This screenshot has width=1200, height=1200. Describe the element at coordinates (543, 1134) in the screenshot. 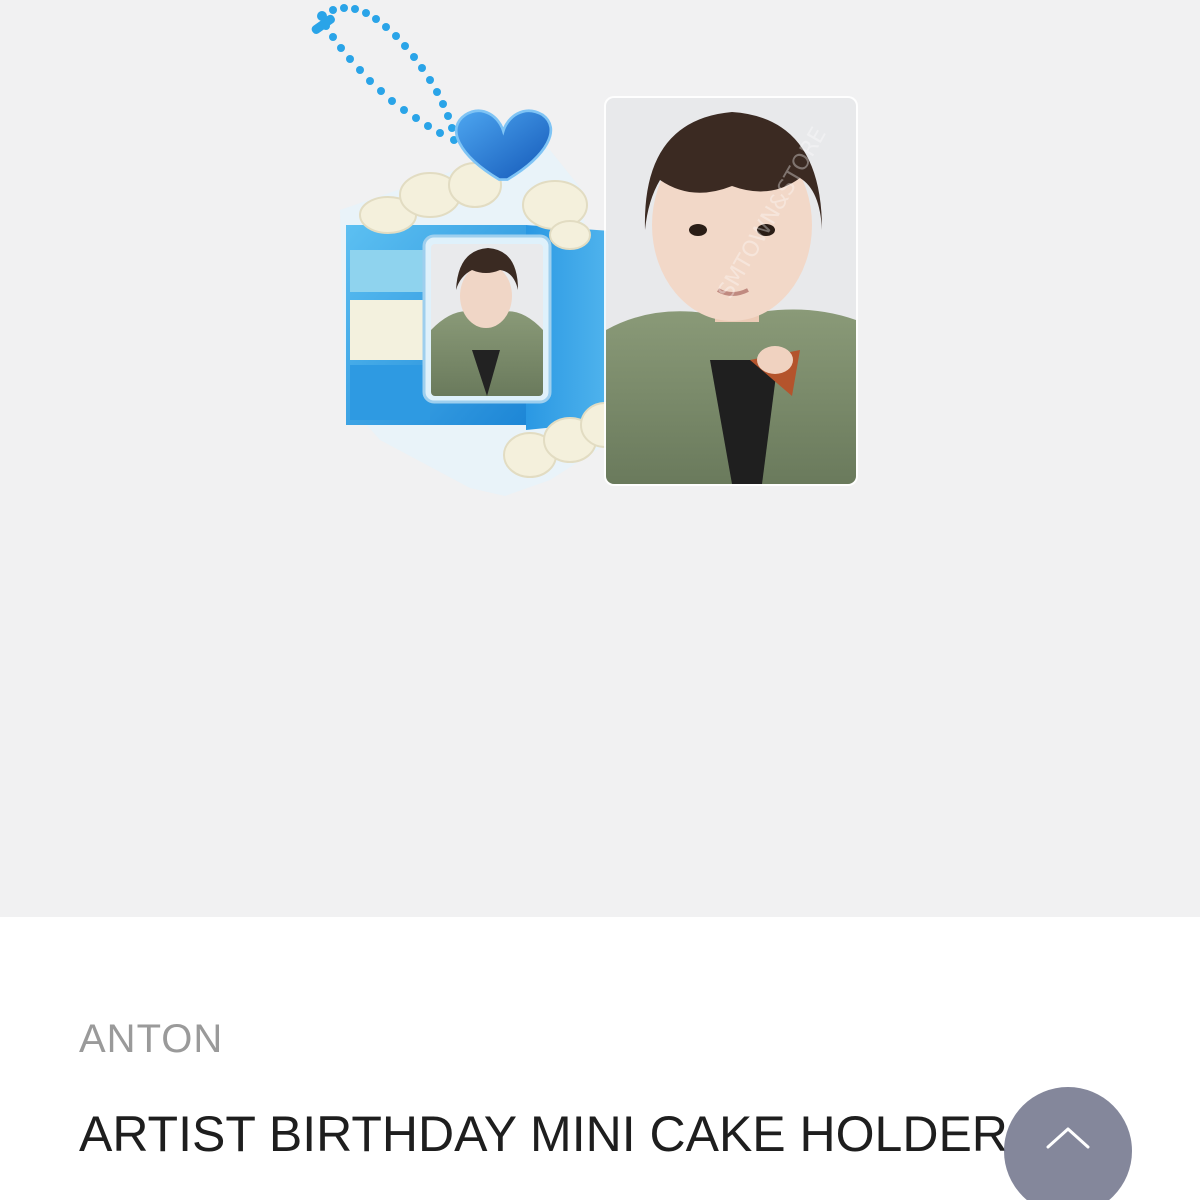

I see `product-title: ARTIST BIRTHDAY MINI CAKE HOLDER` at that location.